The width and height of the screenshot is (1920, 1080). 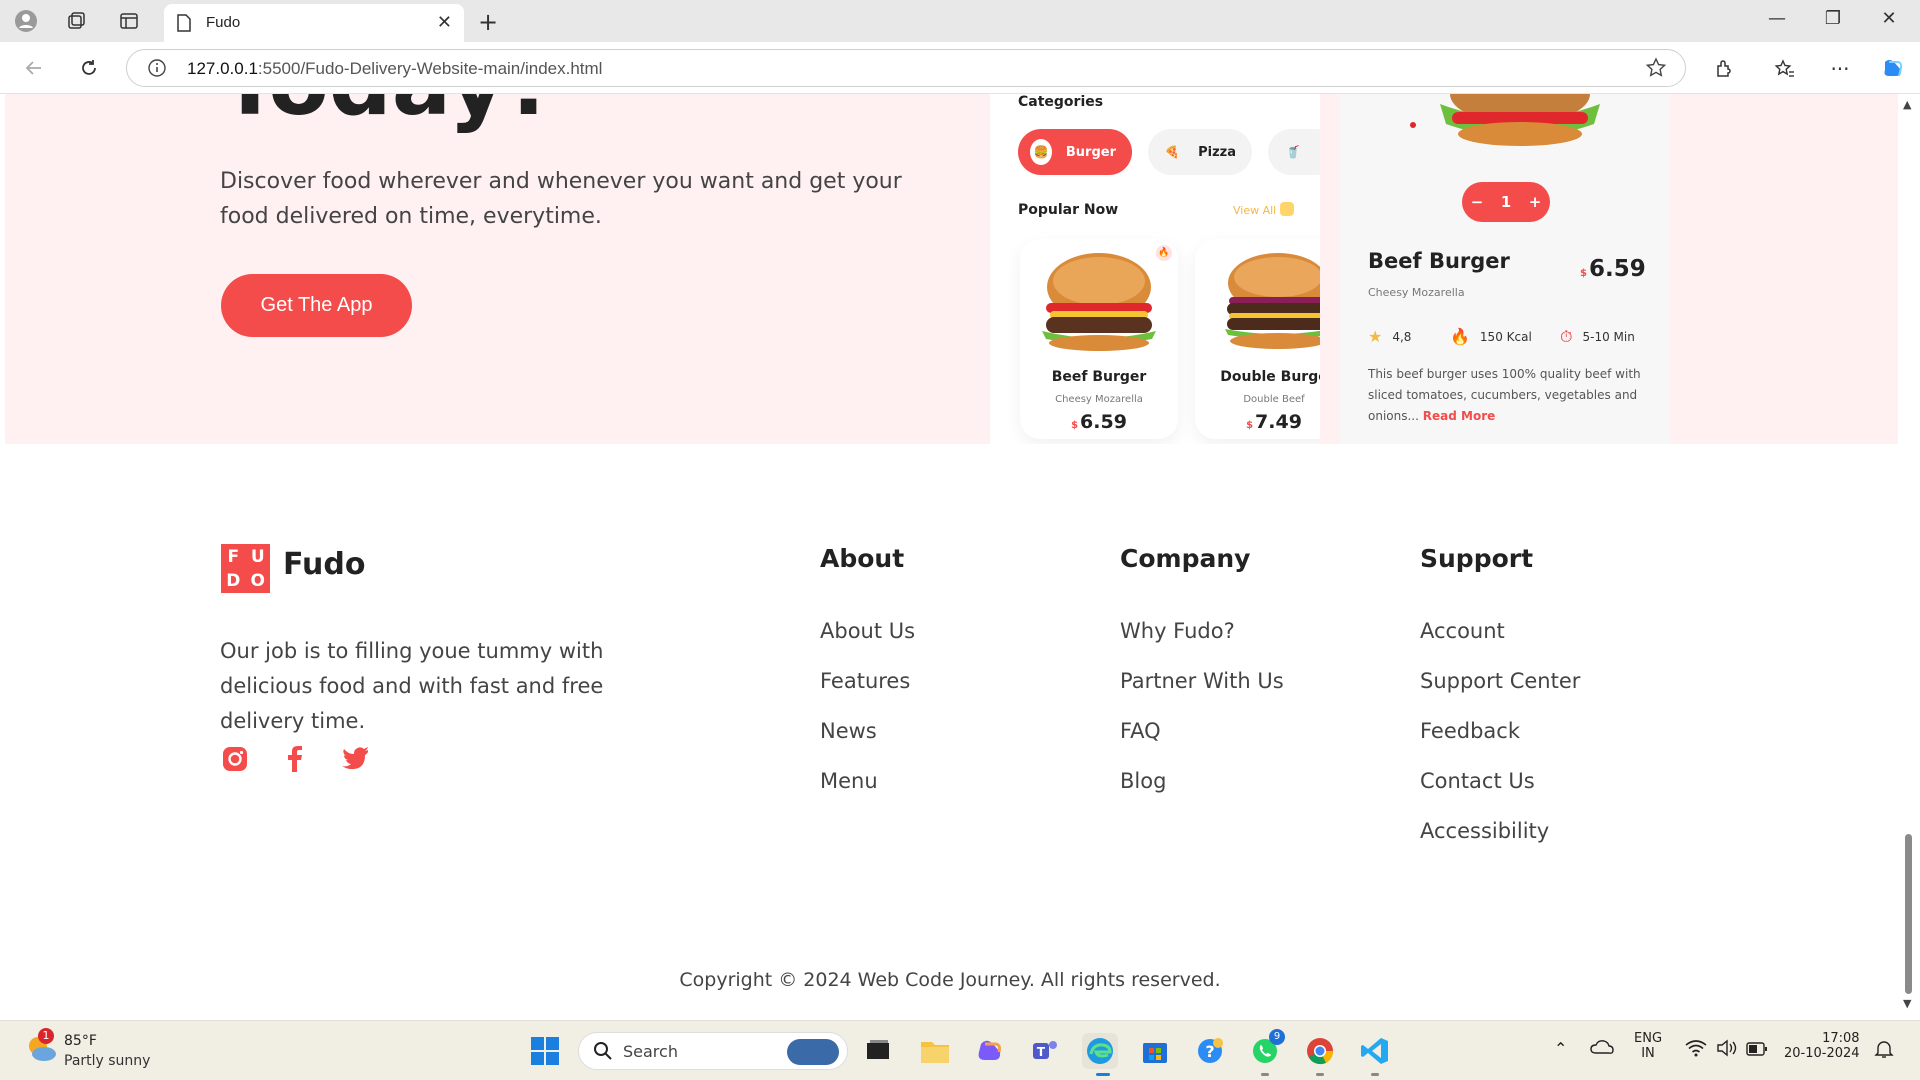 What do you see at coordinates (1477, 558) in the screenshot?
I see `footer-column-title-support: Support` at bounding box center [1477, 558].